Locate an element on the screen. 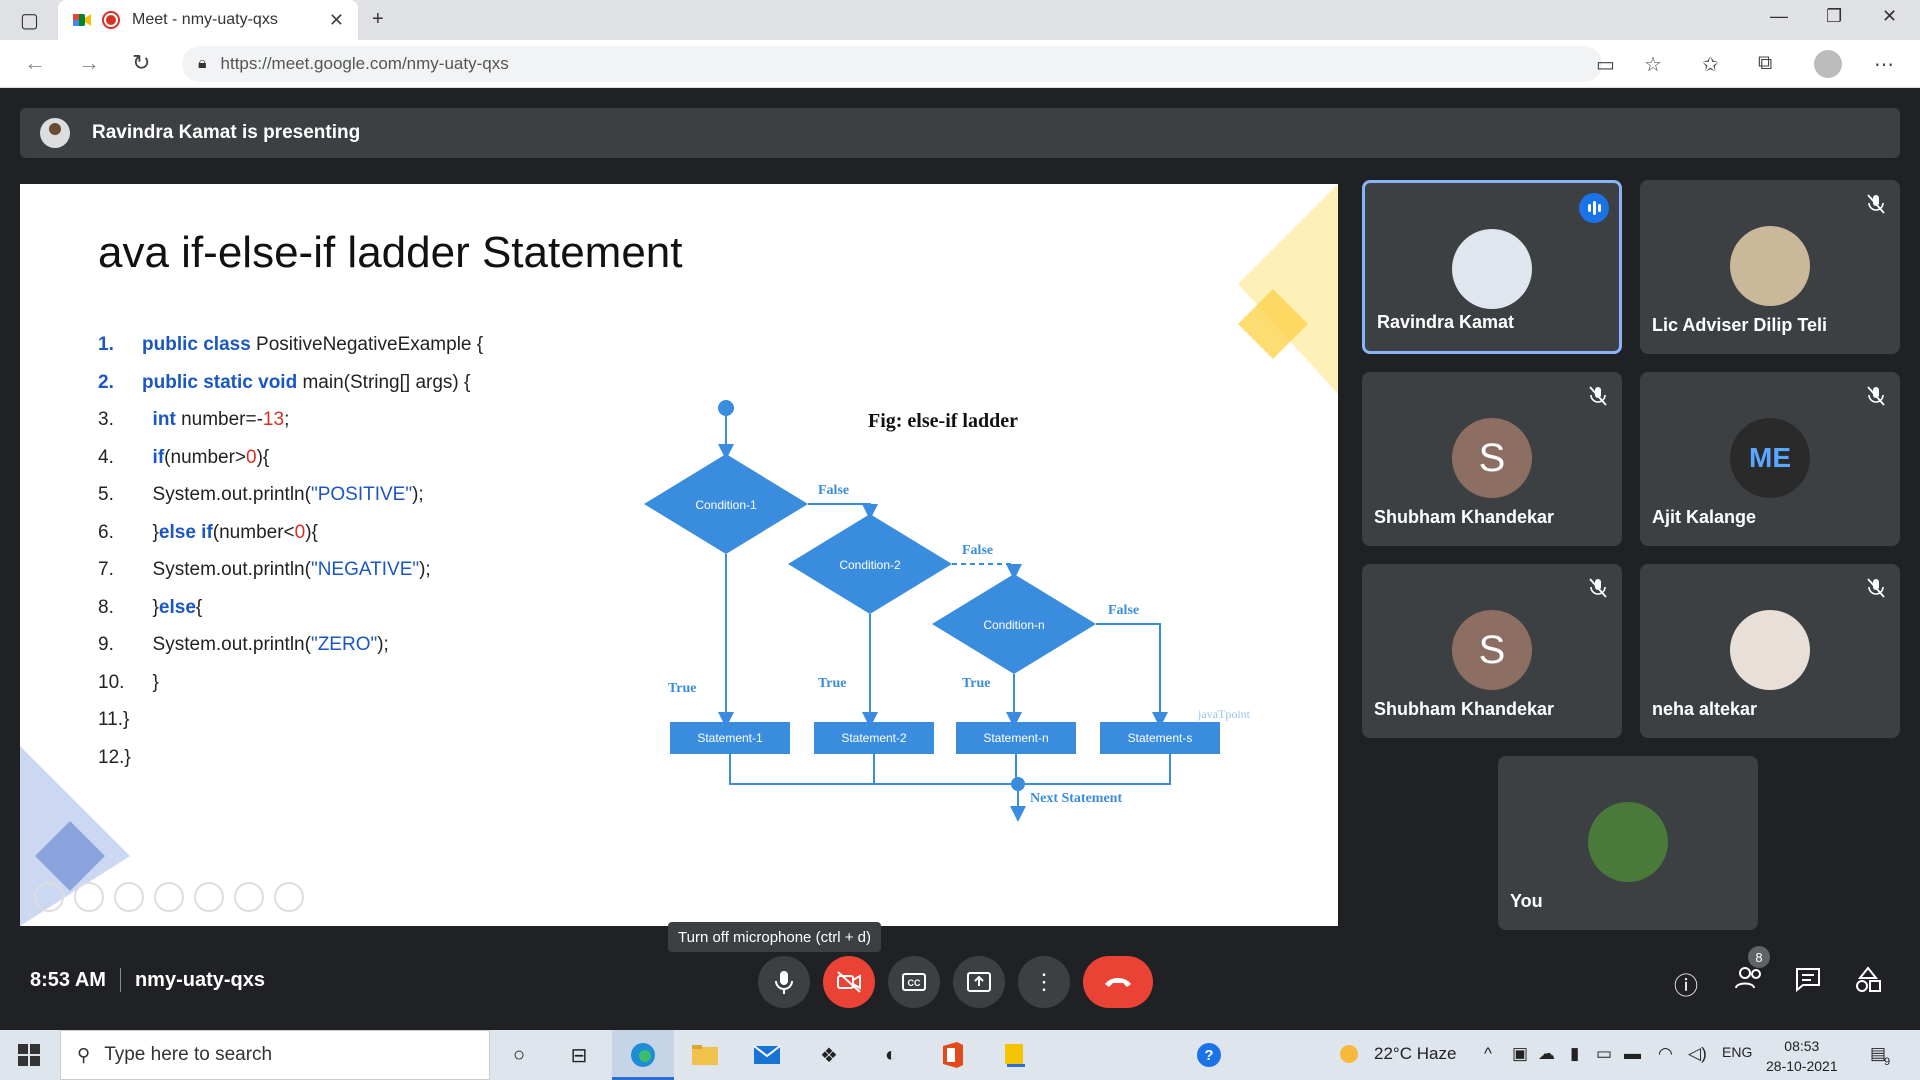 Image resolution: width=1920 pixels, height=1080 pixels. forward-icon: → is located at coordinates (89, 63).